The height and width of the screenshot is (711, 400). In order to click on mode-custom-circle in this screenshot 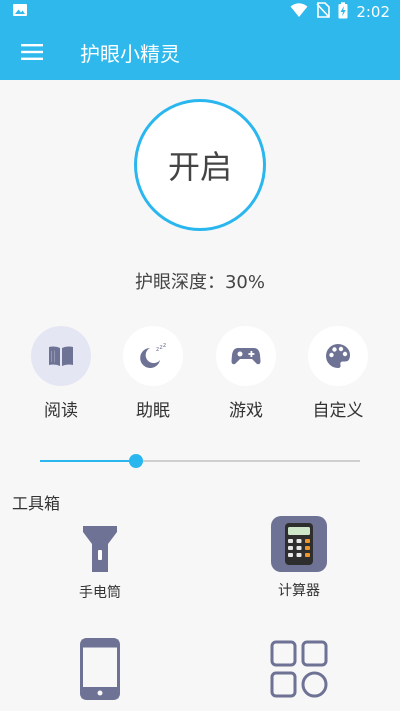, I will do `click(338, 356)`.